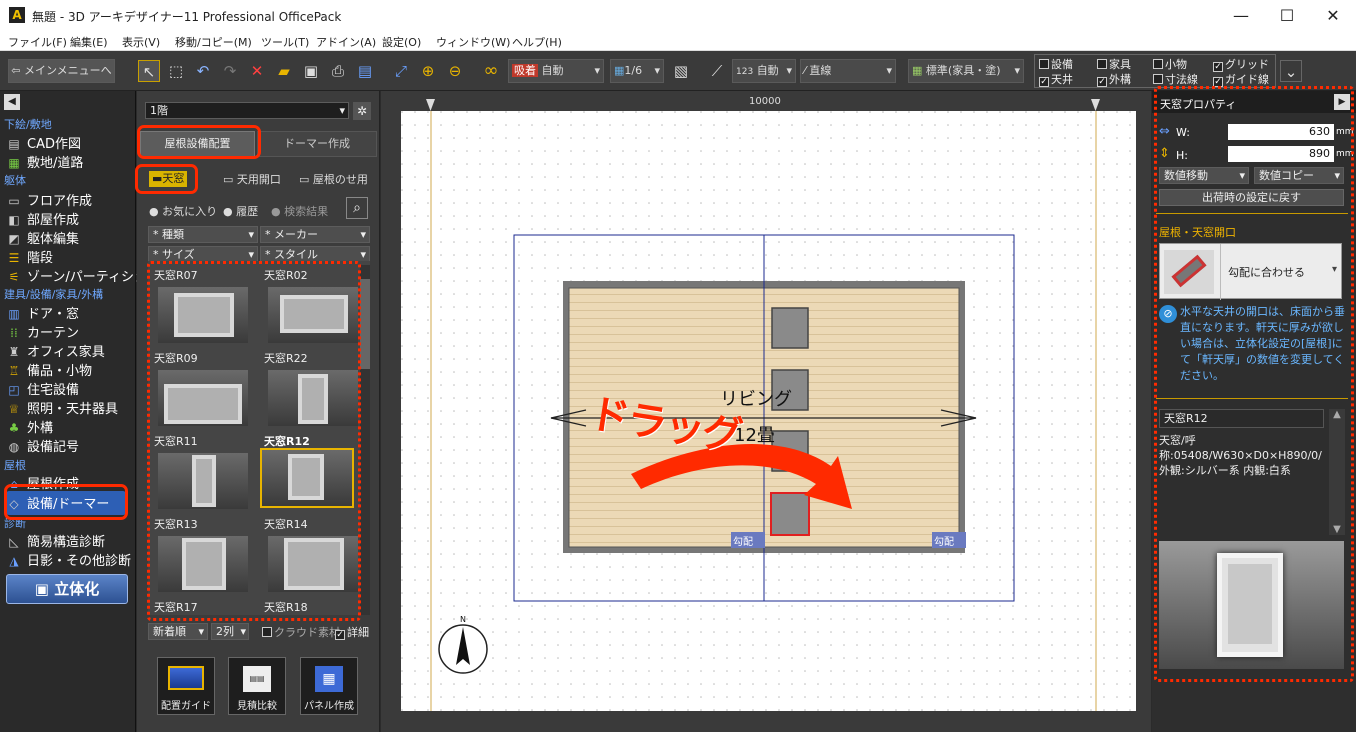 This screenshot has height=732, width=1356. Describe the element at coordinates (1114, 79) in the screenshot. I see `check-exterior: ✓ 外構` at that location.